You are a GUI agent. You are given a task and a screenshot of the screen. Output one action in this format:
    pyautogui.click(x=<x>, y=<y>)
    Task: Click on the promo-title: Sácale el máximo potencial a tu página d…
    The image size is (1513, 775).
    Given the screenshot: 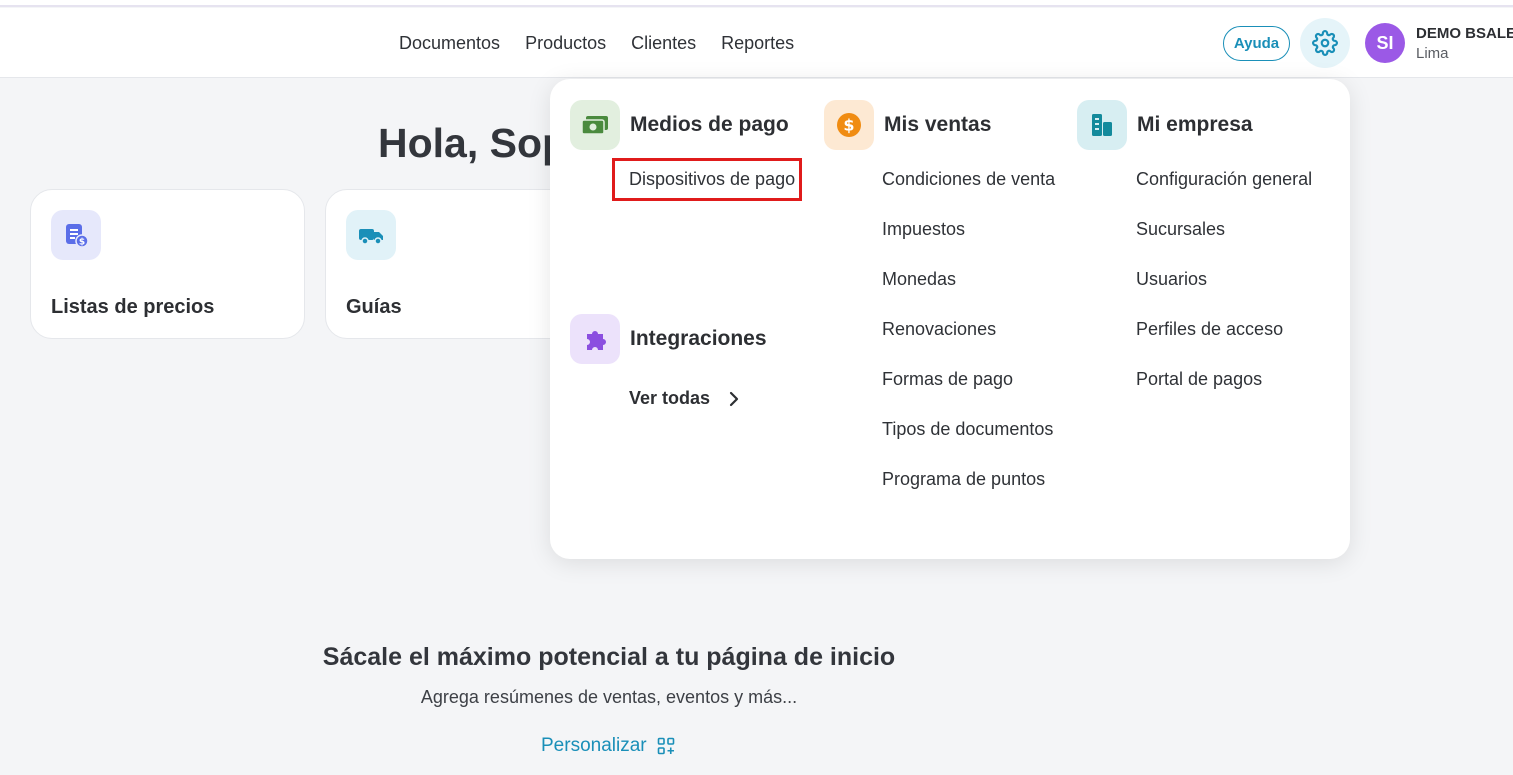 What is the action you would take?
    pyautogui.click(x=609, y=657)
    